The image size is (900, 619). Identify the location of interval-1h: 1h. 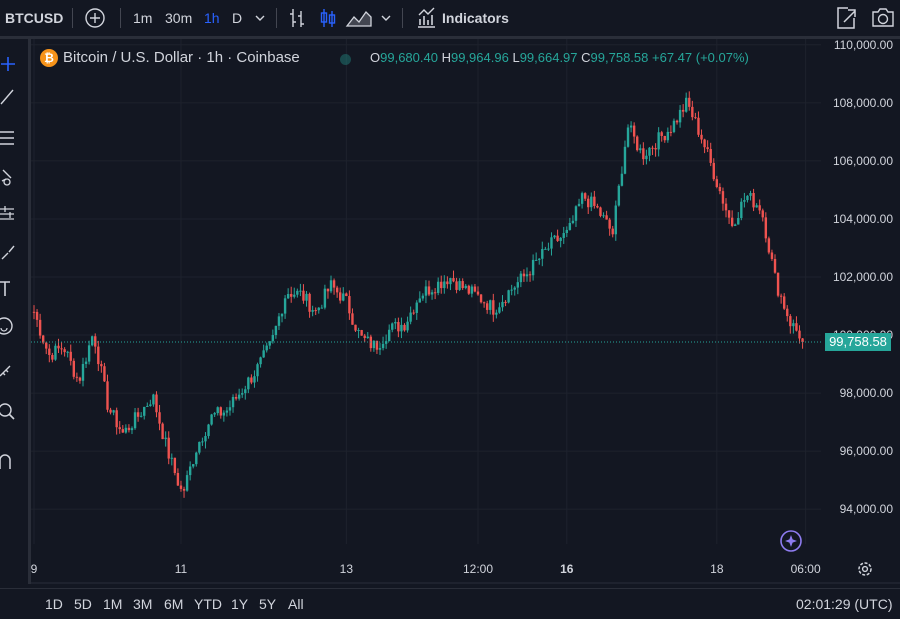
(212, 18).